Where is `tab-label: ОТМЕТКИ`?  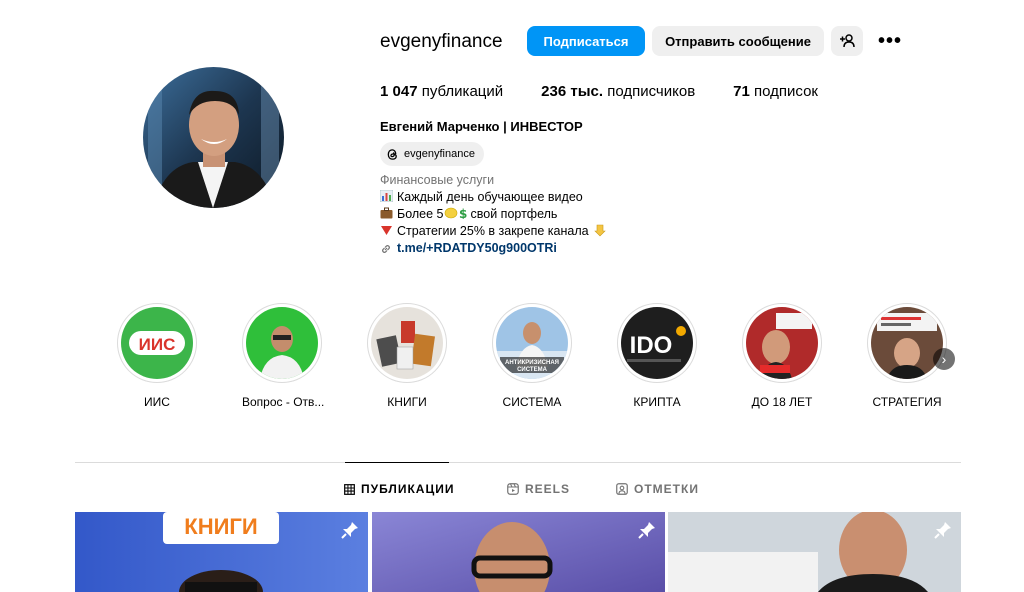 tab-label: ОТМЕТКИ is located at coordinates (666, 489).